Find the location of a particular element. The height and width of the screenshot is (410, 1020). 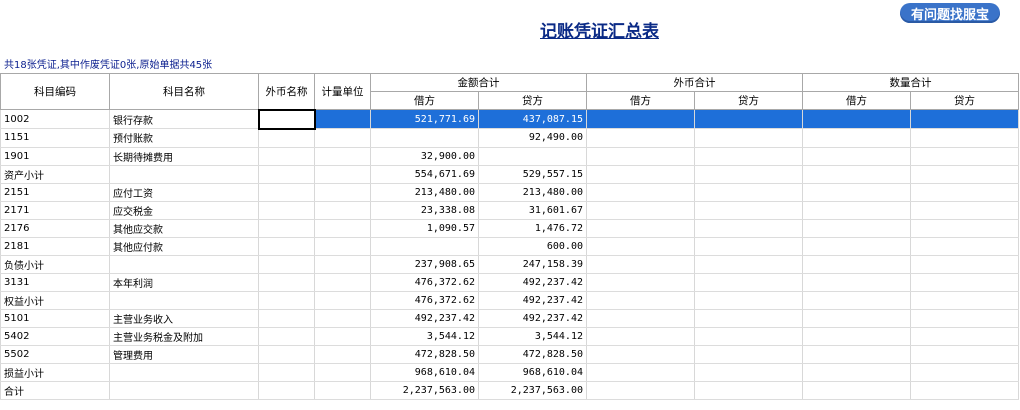

row-code-cell: 2181 is located at coordinates (55, 246).